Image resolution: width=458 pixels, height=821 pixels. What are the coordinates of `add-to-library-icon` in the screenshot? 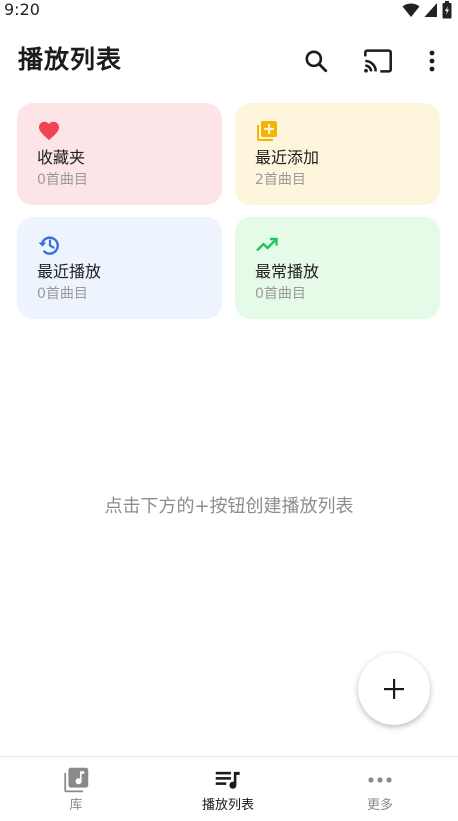 It's located at (267, 131).